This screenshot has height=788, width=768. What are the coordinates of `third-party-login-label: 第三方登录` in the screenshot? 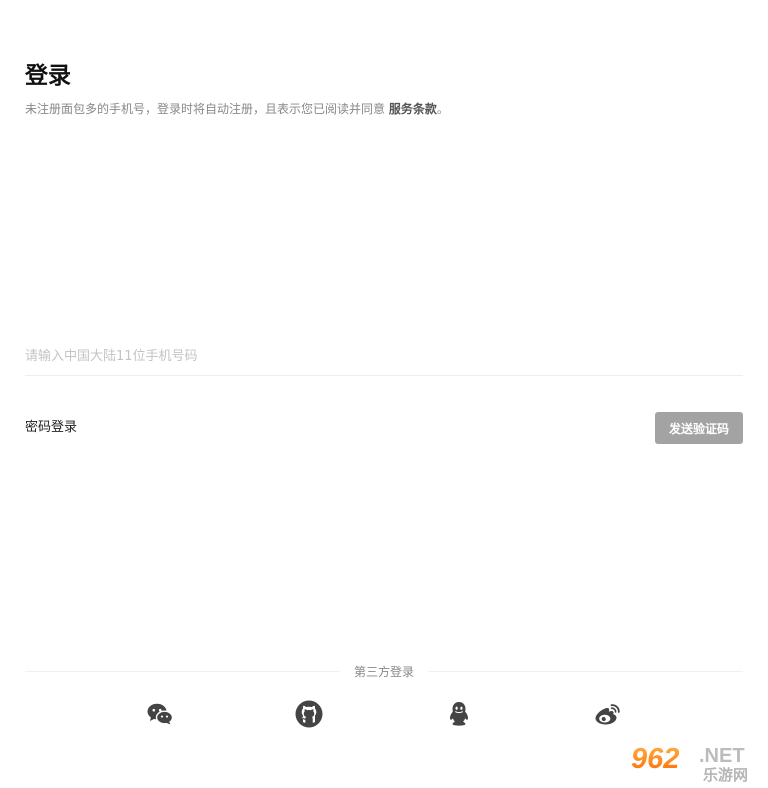 It's located at (383, 672).